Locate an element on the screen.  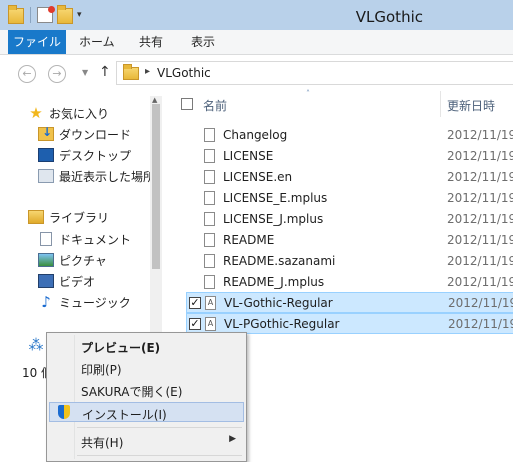
nav-item-label: ドキュメント is located at coordinates (95, 239).